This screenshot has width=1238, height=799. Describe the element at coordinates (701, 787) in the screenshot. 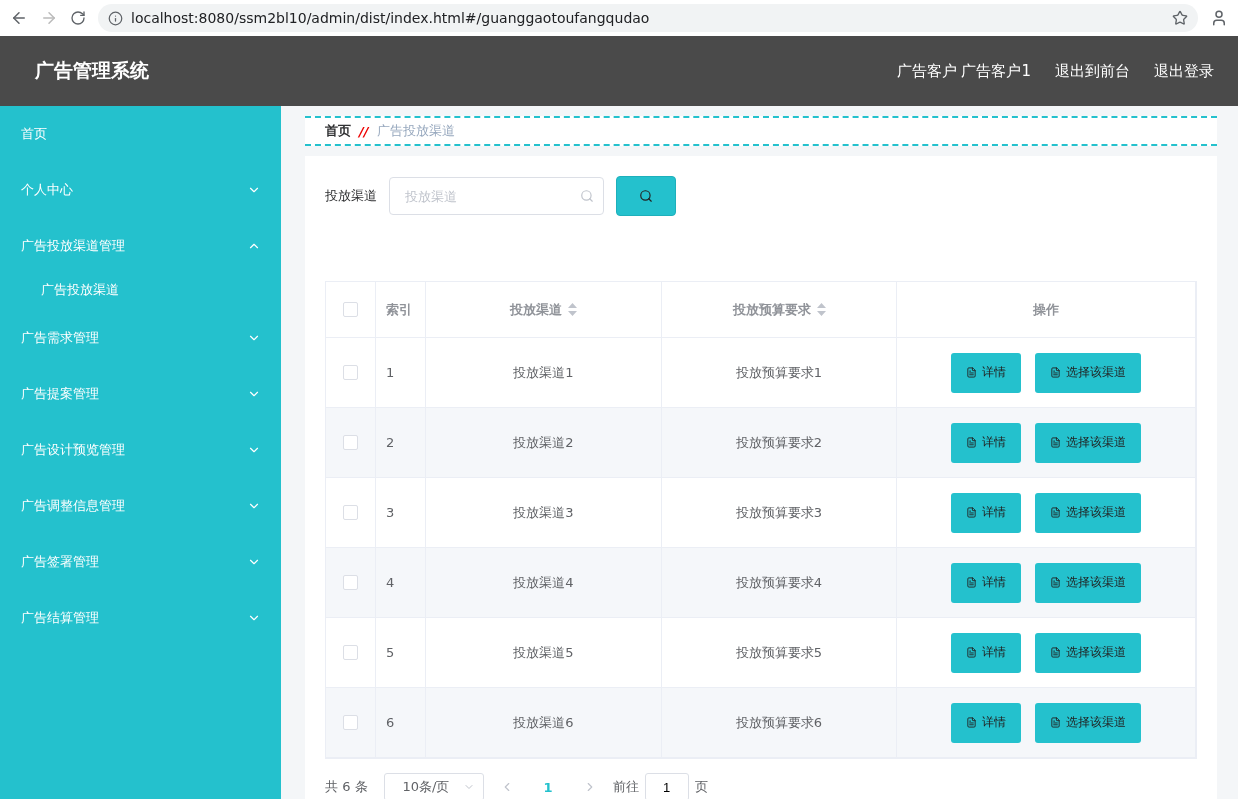

I see `page-suffix: 页` at that location.